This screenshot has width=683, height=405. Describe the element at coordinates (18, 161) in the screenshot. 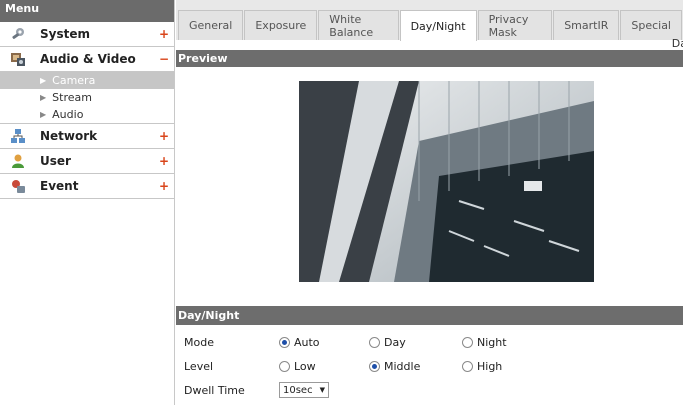

I see `user-icon` at that location.